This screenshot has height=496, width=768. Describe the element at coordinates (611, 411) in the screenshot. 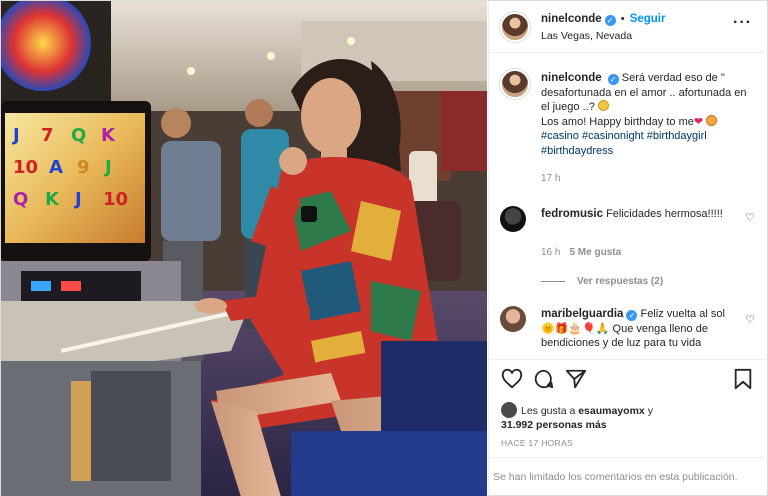

I see `liker-username: esaumayomx` at that location.